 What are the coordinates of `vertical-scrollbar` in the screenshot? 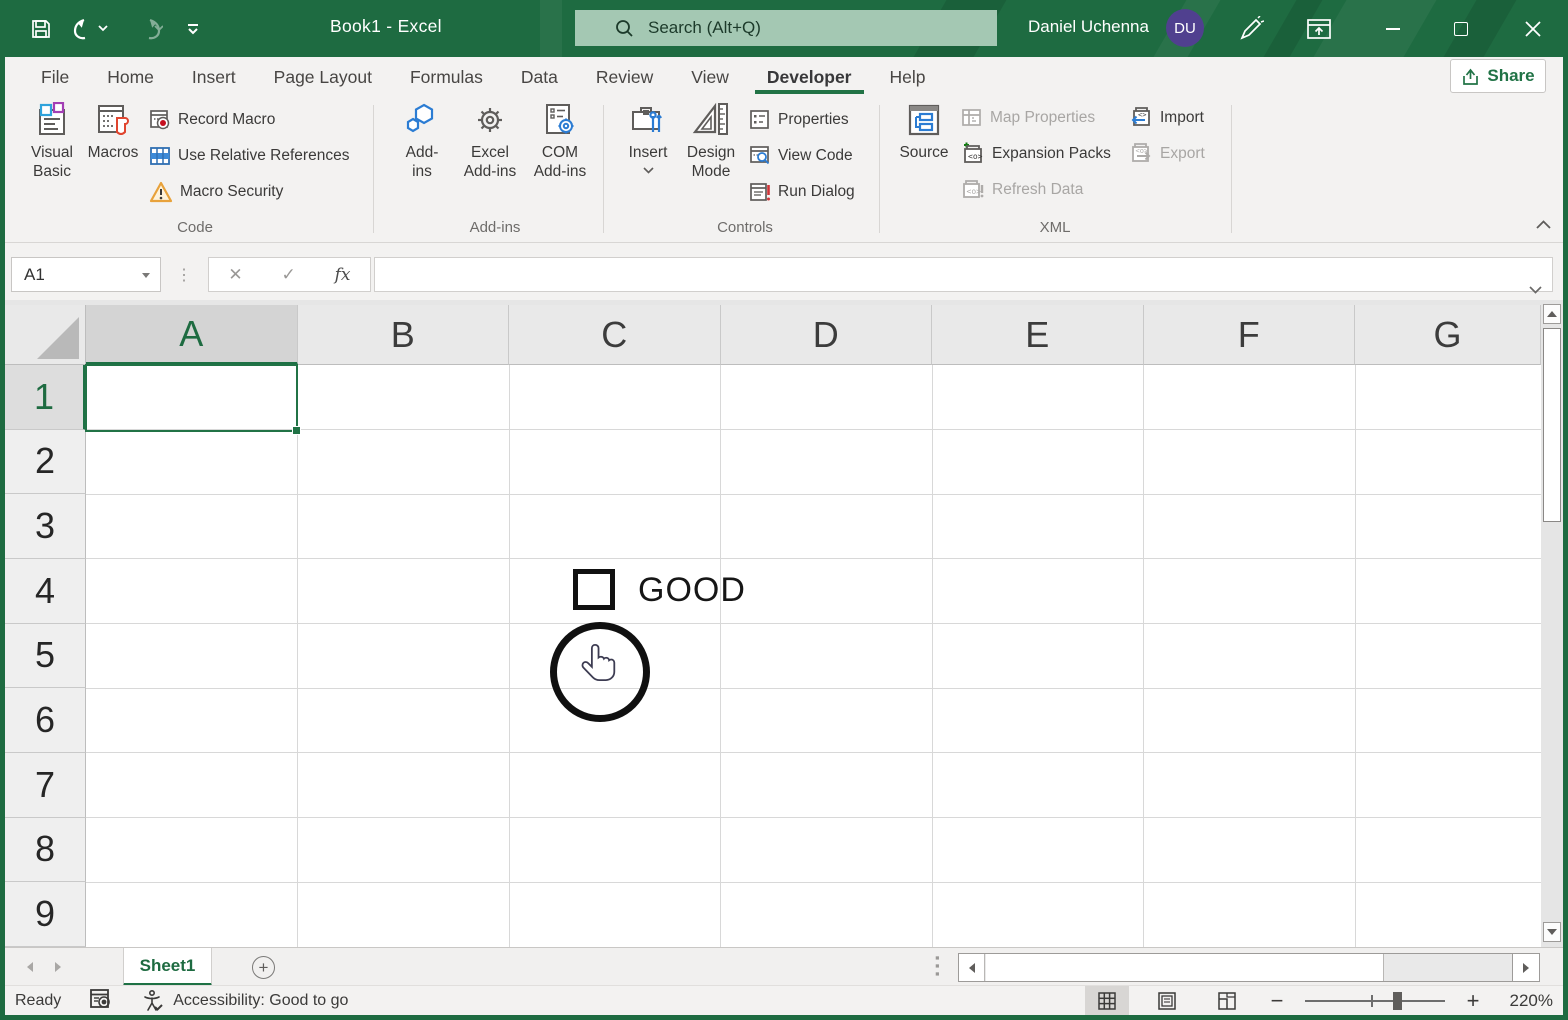 It's located at (1552, 623).